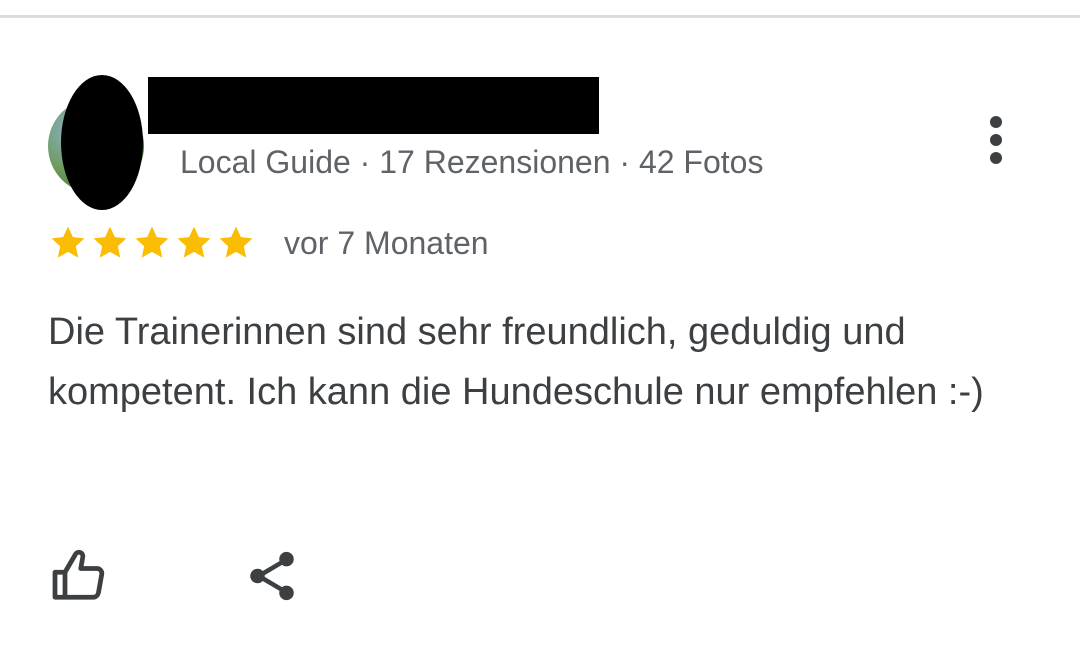 The height and width of the screenshot is (652, 1080). Describe the element at coordinates (373, 105) in the screenshot. I see `reviewer-name-redaction` at that location.